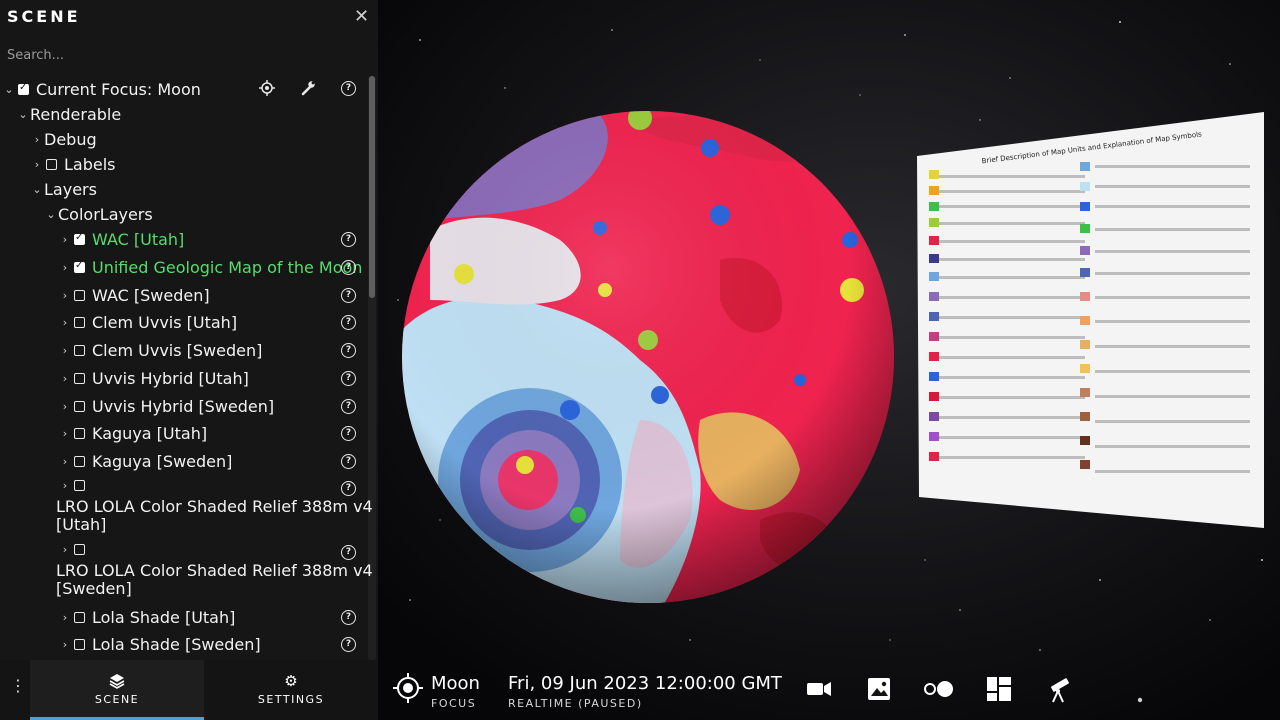 This screenshot has height=720, width=1280. Describe the element at coordinates (101, 89) in the screenshot. I see `tree-item-current-focus: ⌄ Current Focus: Moon` at that location.